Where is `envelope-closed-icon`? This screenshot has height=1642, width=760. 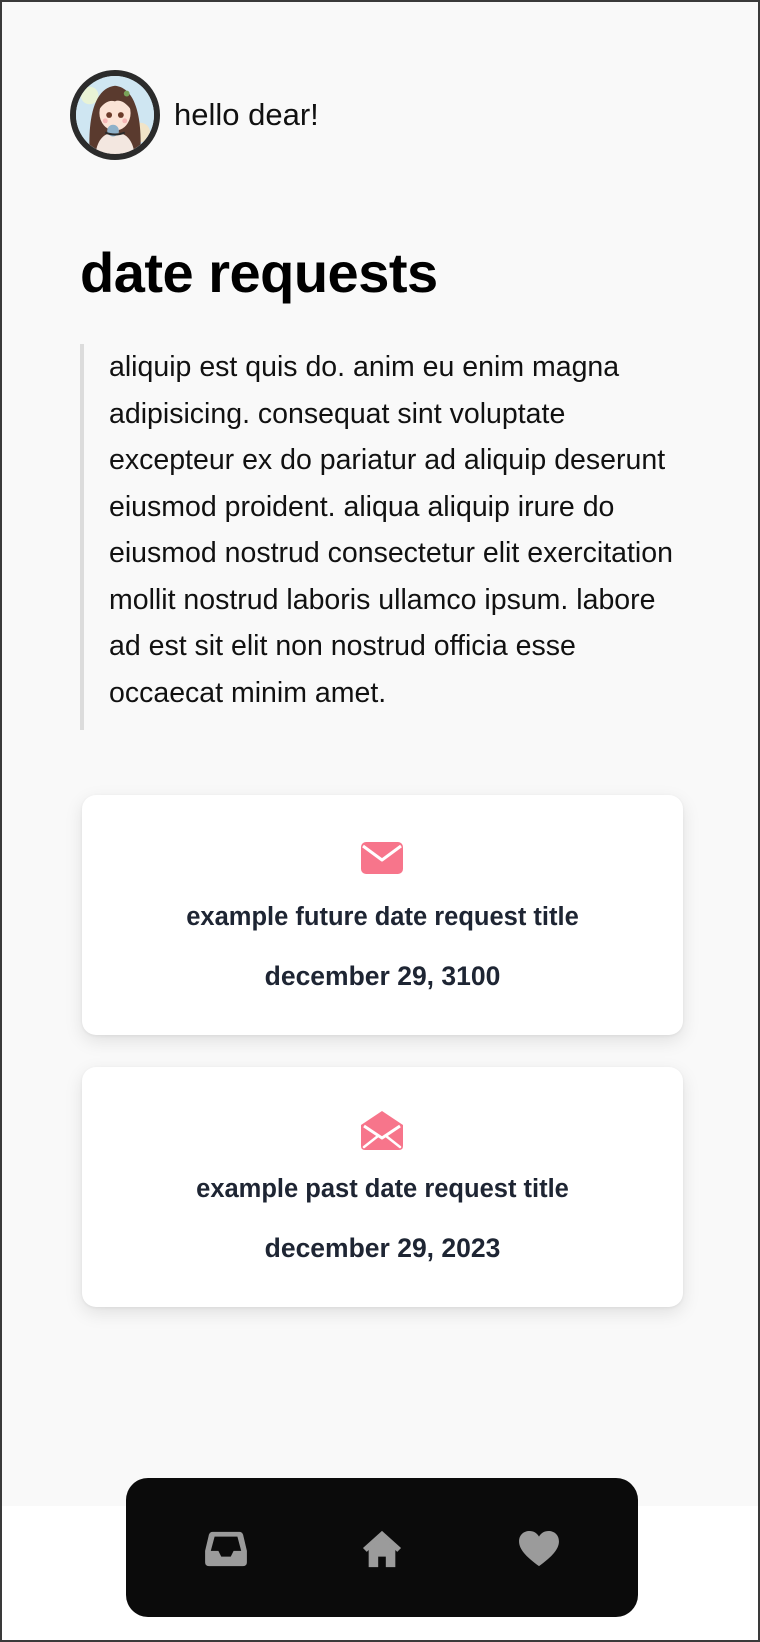 envelope-closed-icon is located at coordinates (382, 858).